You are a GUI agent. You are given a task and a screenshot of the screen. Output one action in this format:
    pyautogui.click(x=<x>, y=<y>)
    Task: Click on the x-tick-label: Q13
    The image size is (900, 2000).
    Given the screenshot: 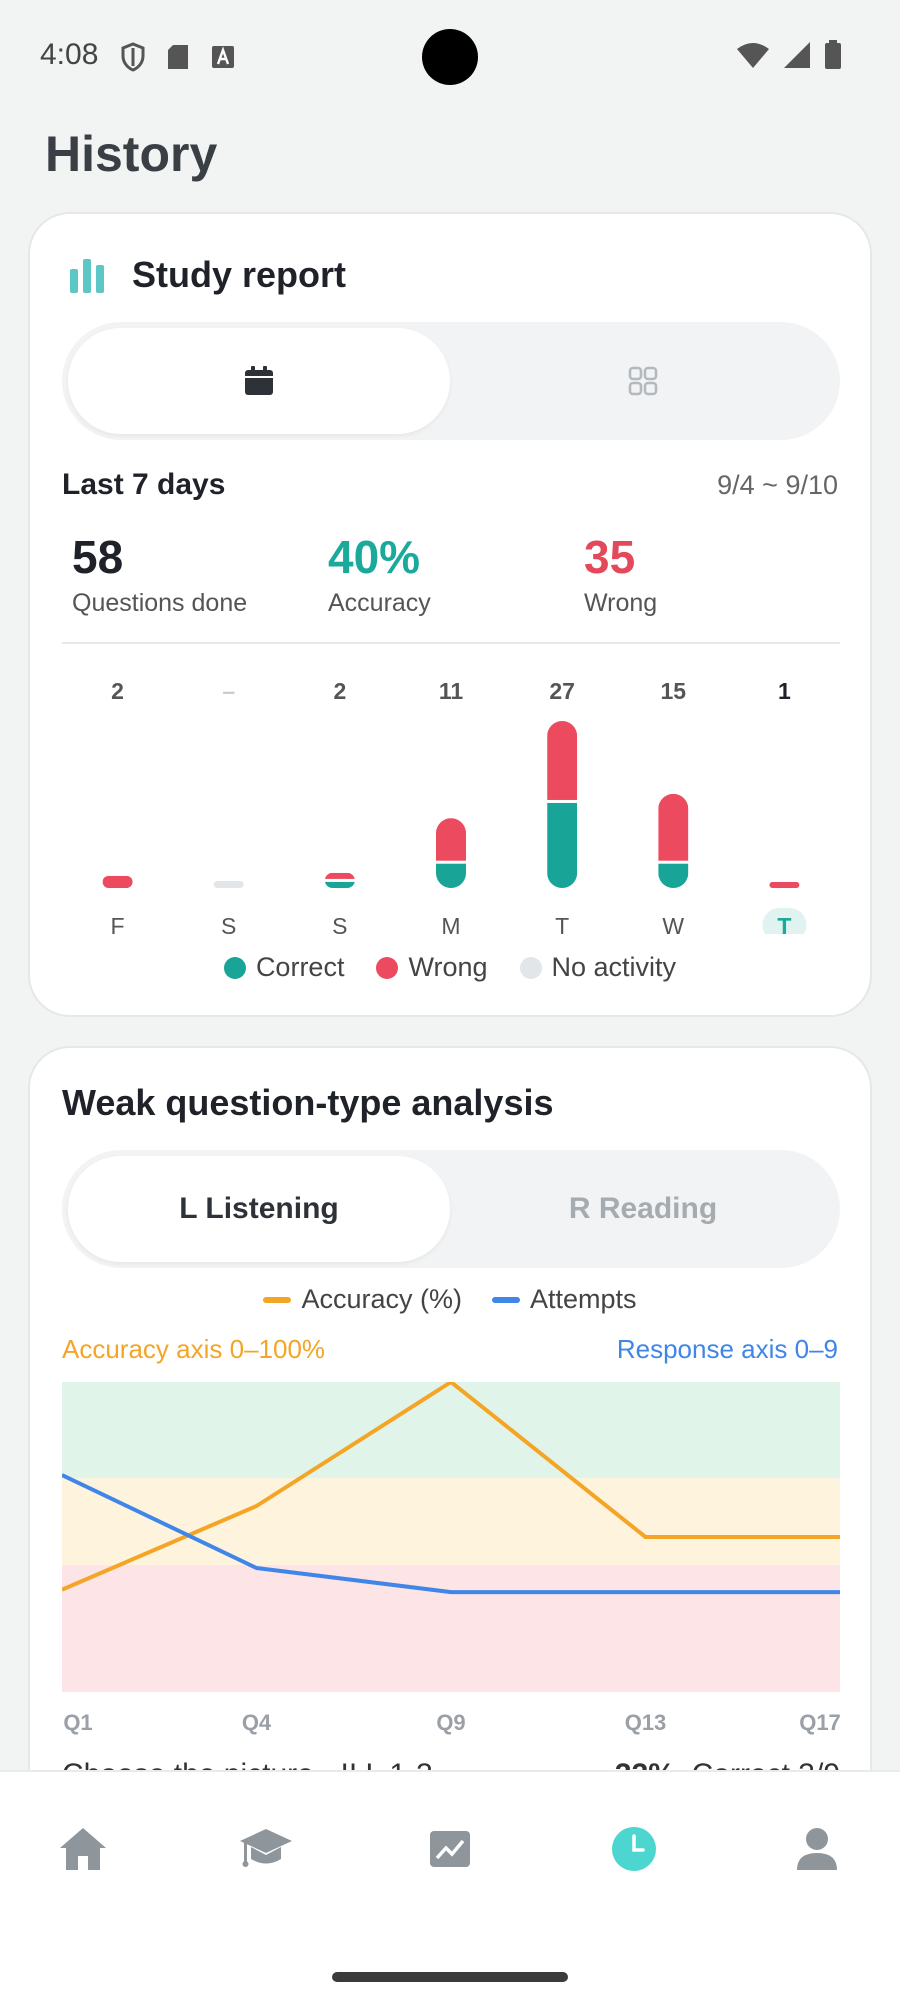 What is the action you would take?
    pyautogui.click(x=645, y=1722)
    